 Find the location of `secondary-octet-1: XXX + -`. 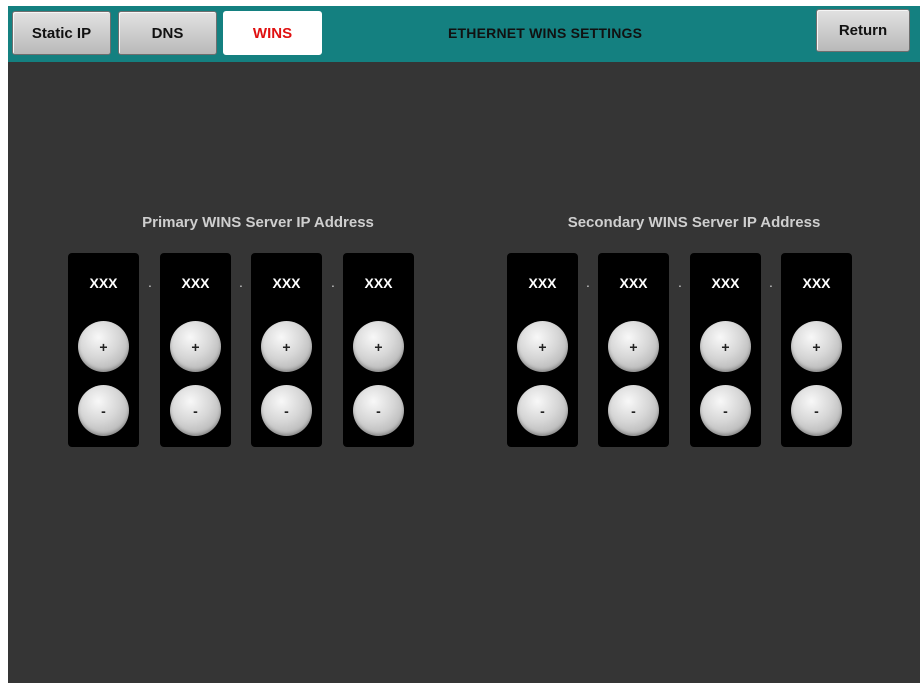

secondary-octet-1: XXX + - is located at coordinates (542, 350).